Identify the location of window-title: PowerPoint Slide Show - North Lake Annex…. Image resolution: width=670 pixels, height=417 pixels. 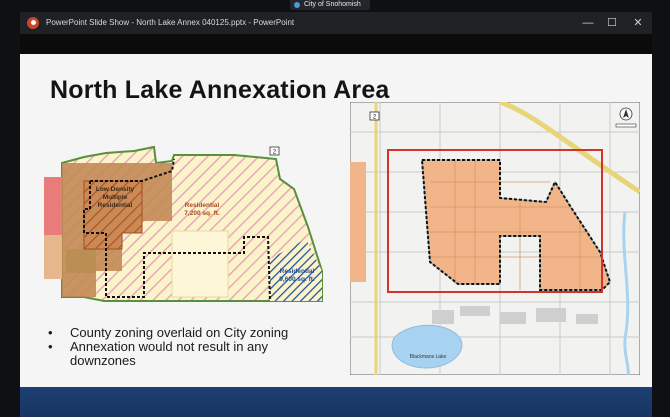
(170, 22).